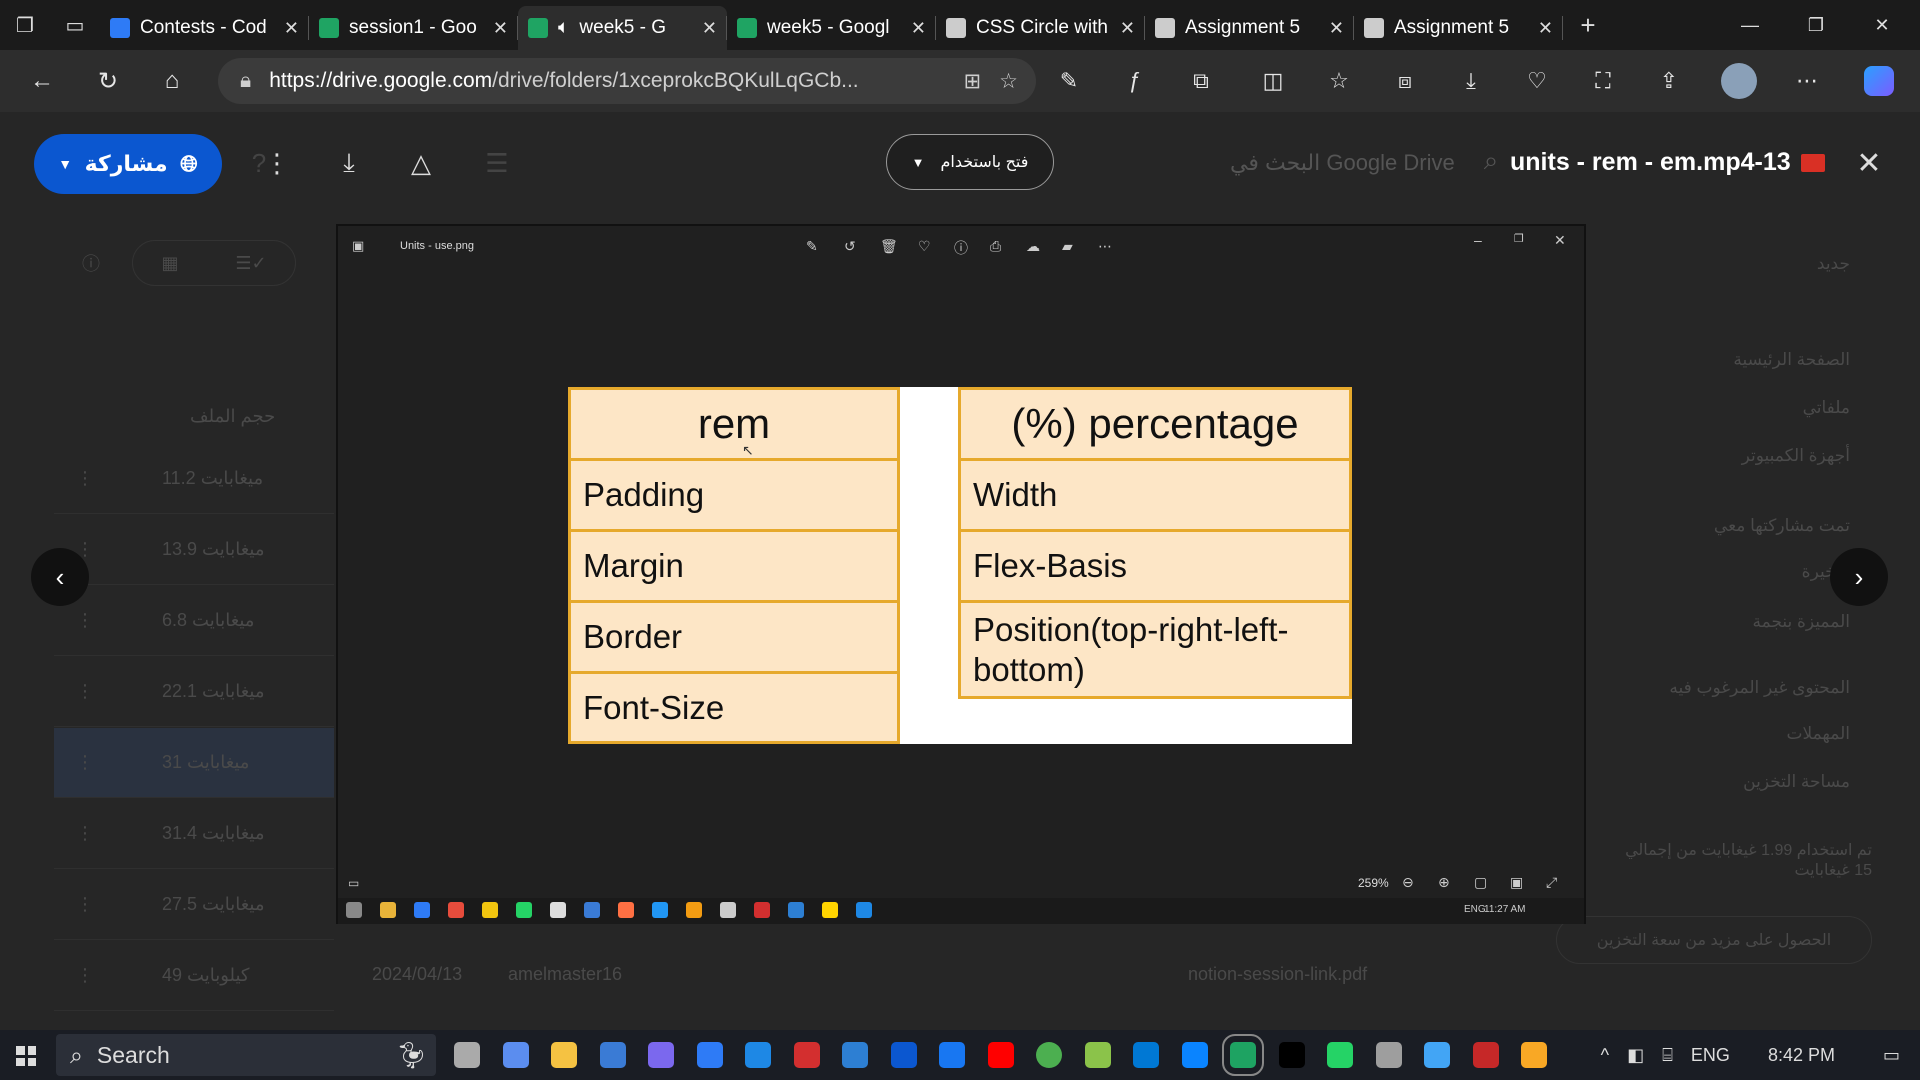 The width and height of the screenshot is (1920, 1080). Describe the element at coordinates (1791, 360) in the screenshot. I see `sidebar-item: الصفحة الرئيسية` at that location.